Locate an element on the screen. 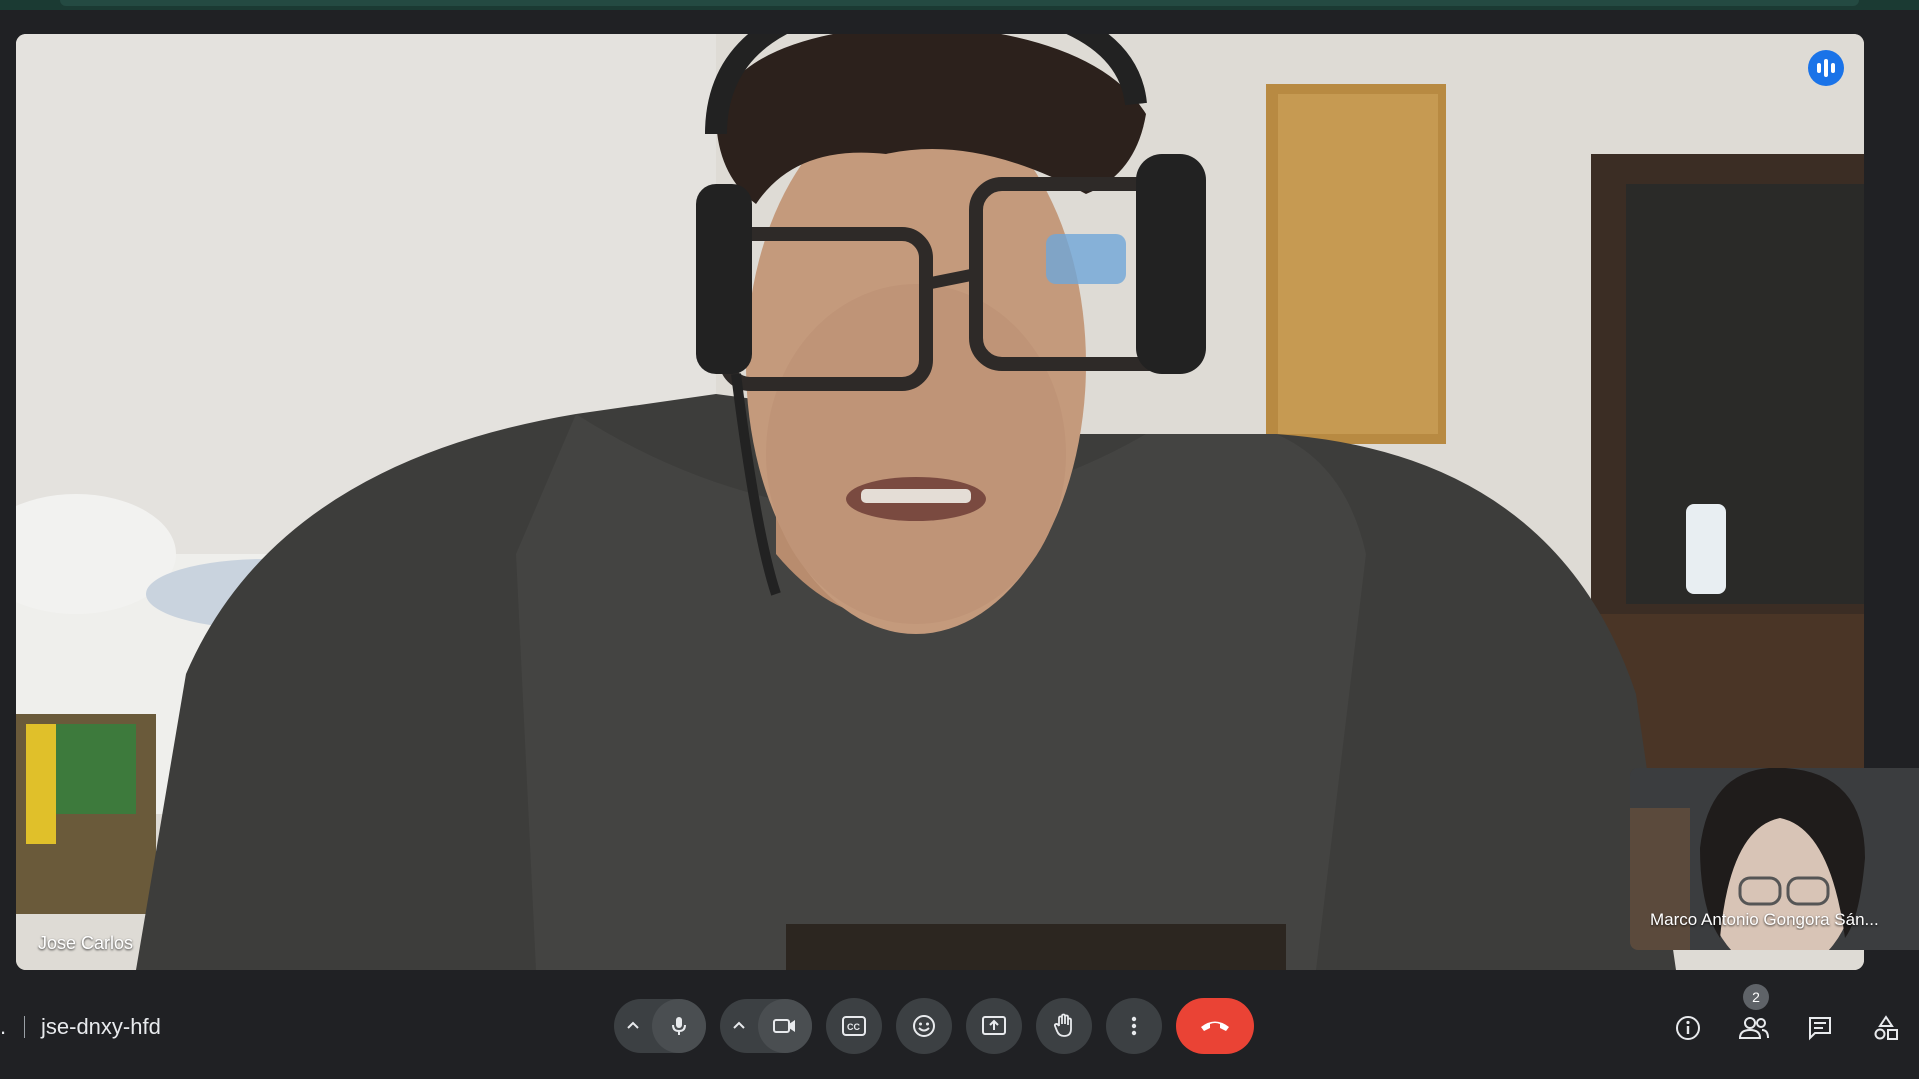 This screenshot has width=1919, height=1079. info-icon is located at coordinates (1688, 1028).